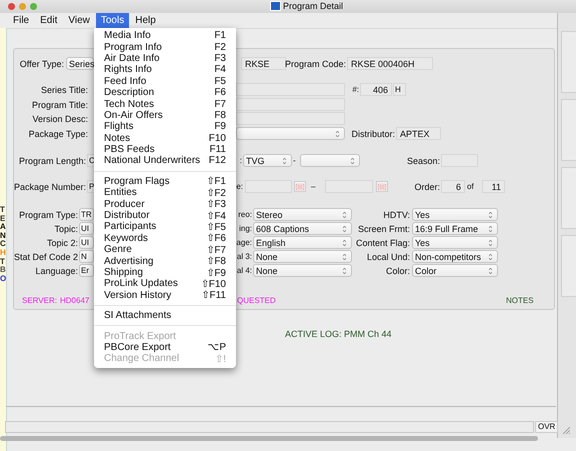 The width and height of the screenshot is (576, 451). Describe the element at coordinates (113, 20) in the screenshot. I see `menu-item: Tools` at that location.